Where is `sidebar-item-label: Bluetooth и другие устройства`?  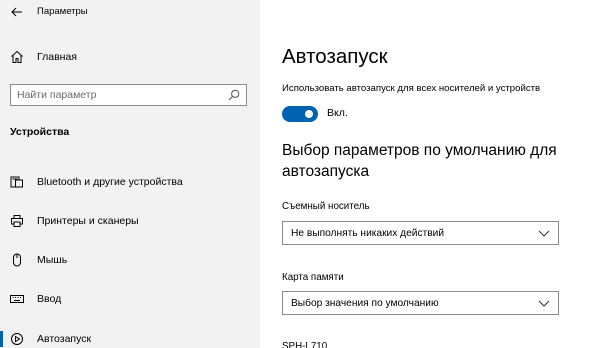
sidebar-item-label: Bluetooth и другие устройства is located at coordinates (110, 182).